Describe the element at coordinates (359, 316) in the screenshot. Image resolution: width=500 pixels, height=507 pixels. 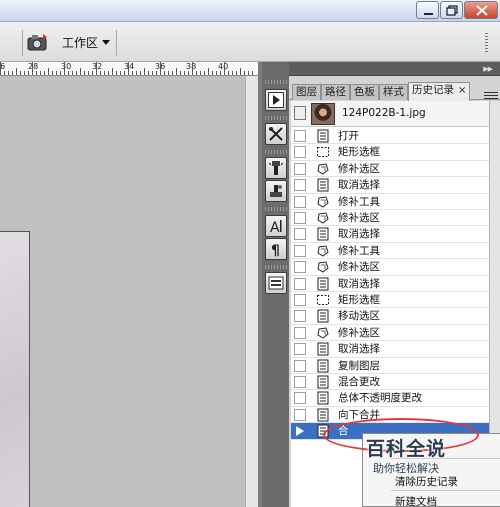
I see `history-step-label: 移动选区` at that location.